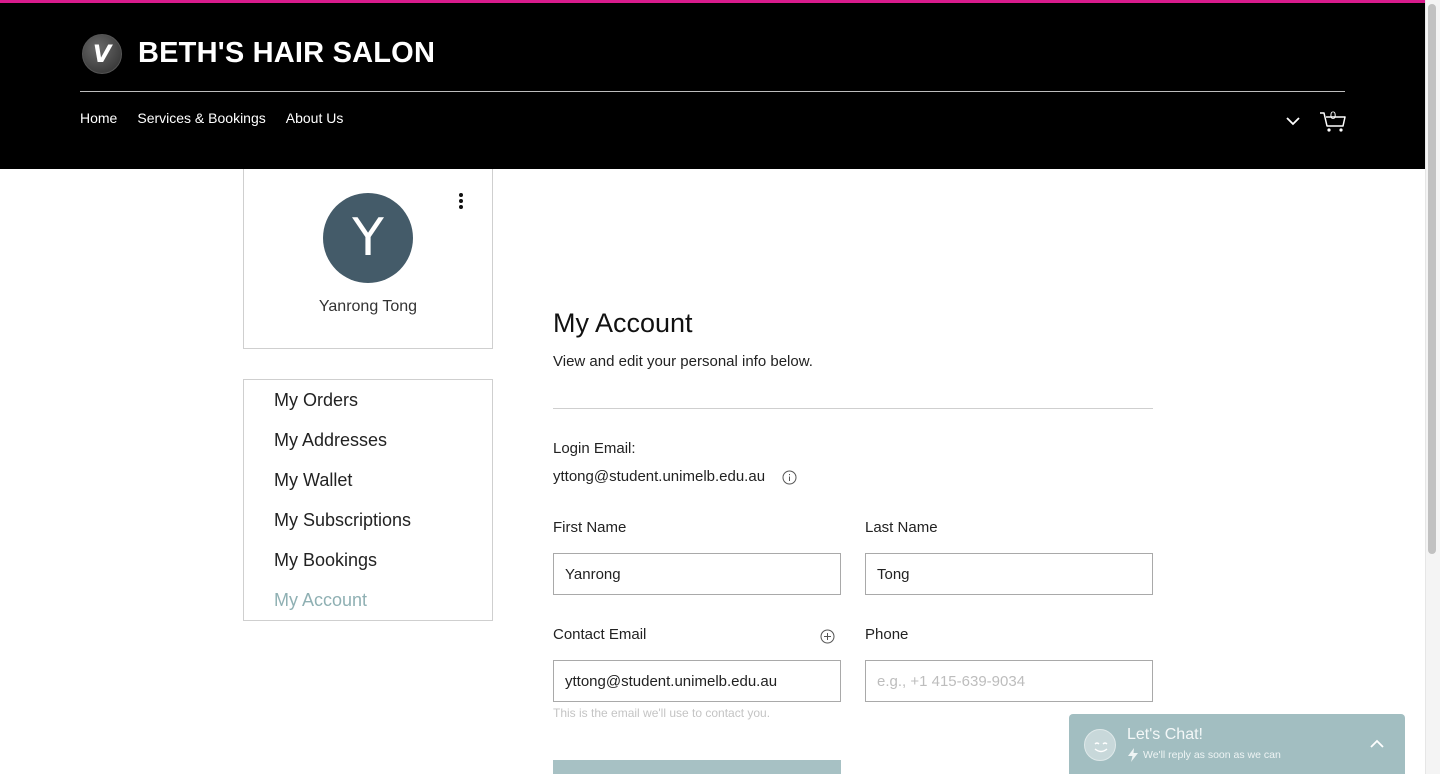 Image resolution: width=1440 pixels, height=774 pixels. I want to click on nav-item-home: Home, so click(98, 118).